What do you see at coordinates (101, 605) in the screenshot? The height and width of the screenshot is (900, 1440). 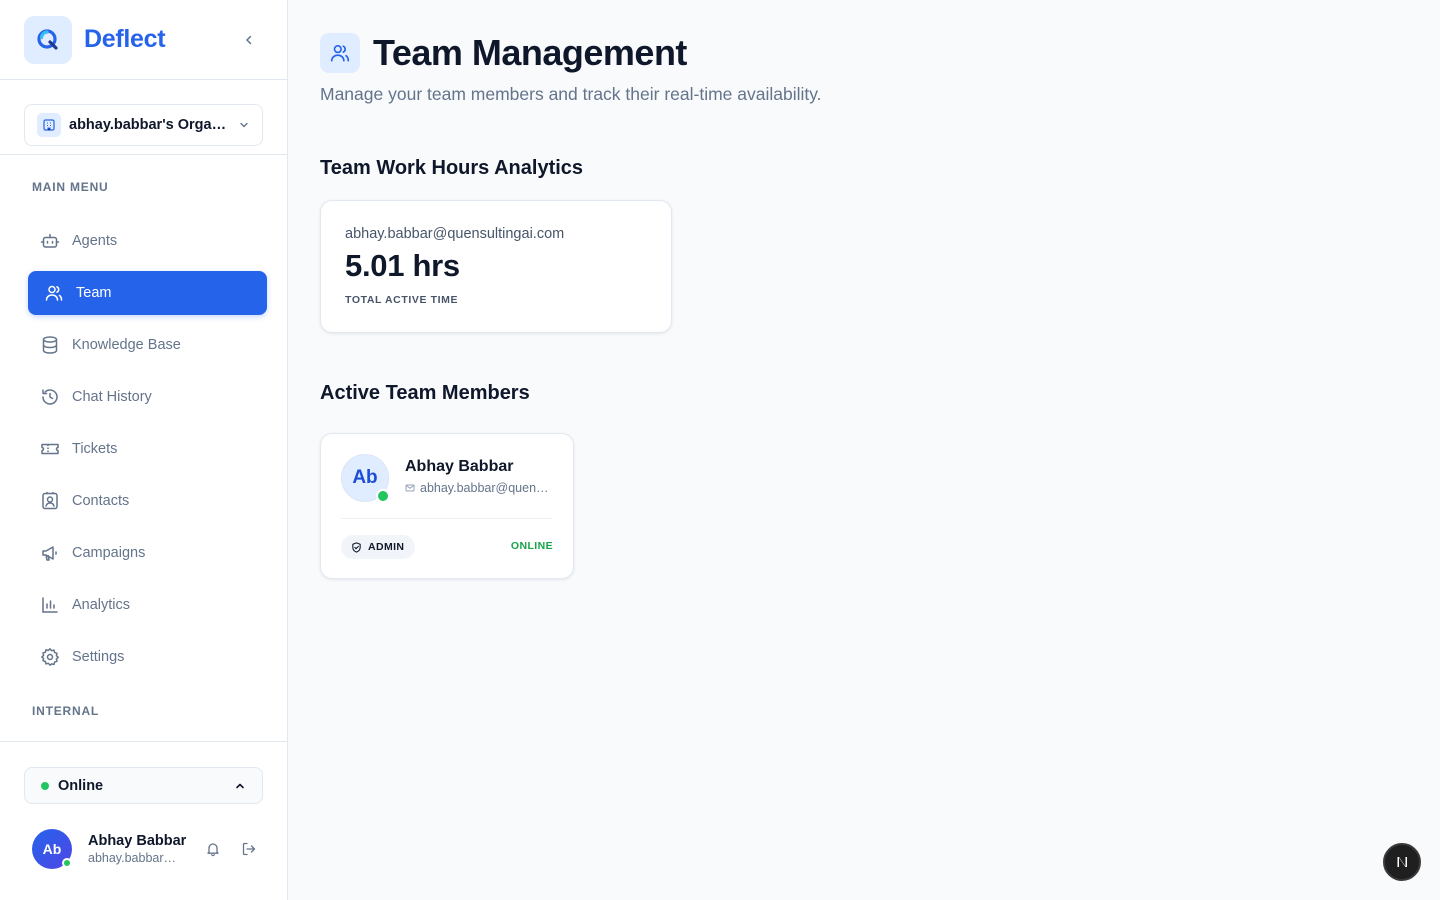 I see `sidebar-item-label: Analytics` at bounding box center [101, 605].